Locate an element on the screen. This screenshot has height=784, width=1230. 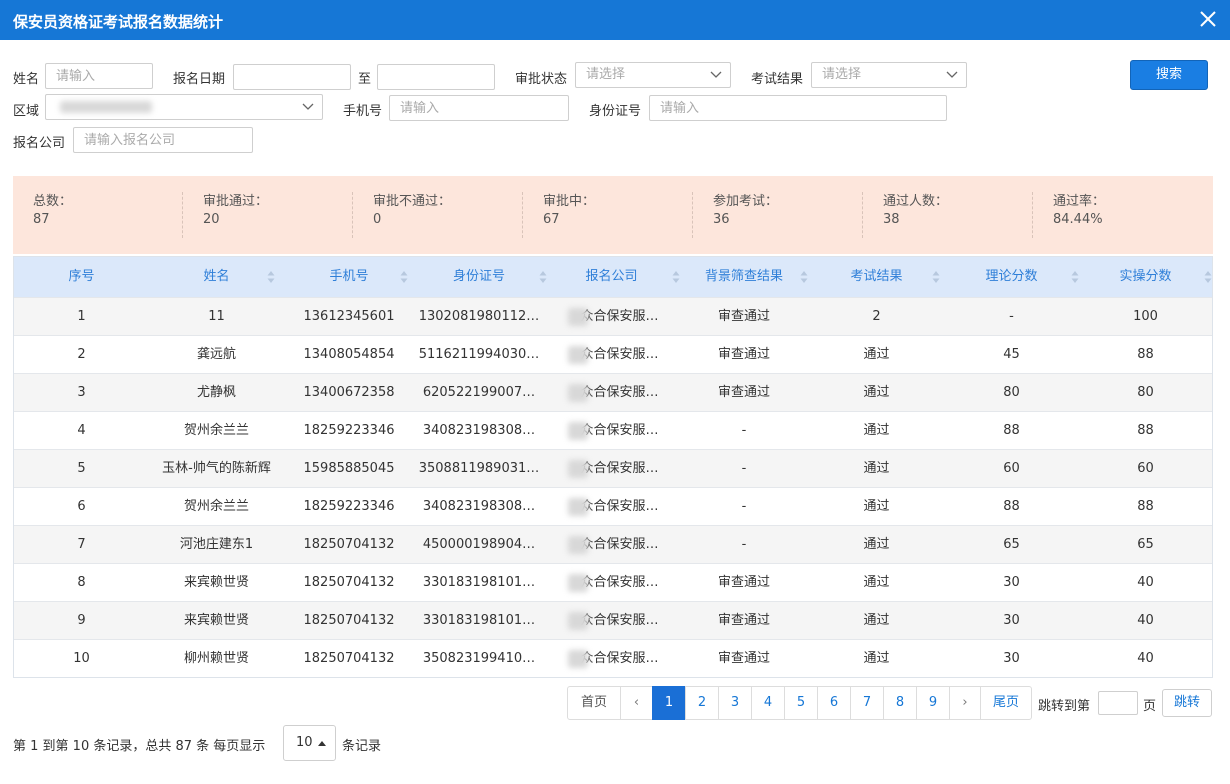
search-button: 搜索 is located at coordinates (1169, 75).